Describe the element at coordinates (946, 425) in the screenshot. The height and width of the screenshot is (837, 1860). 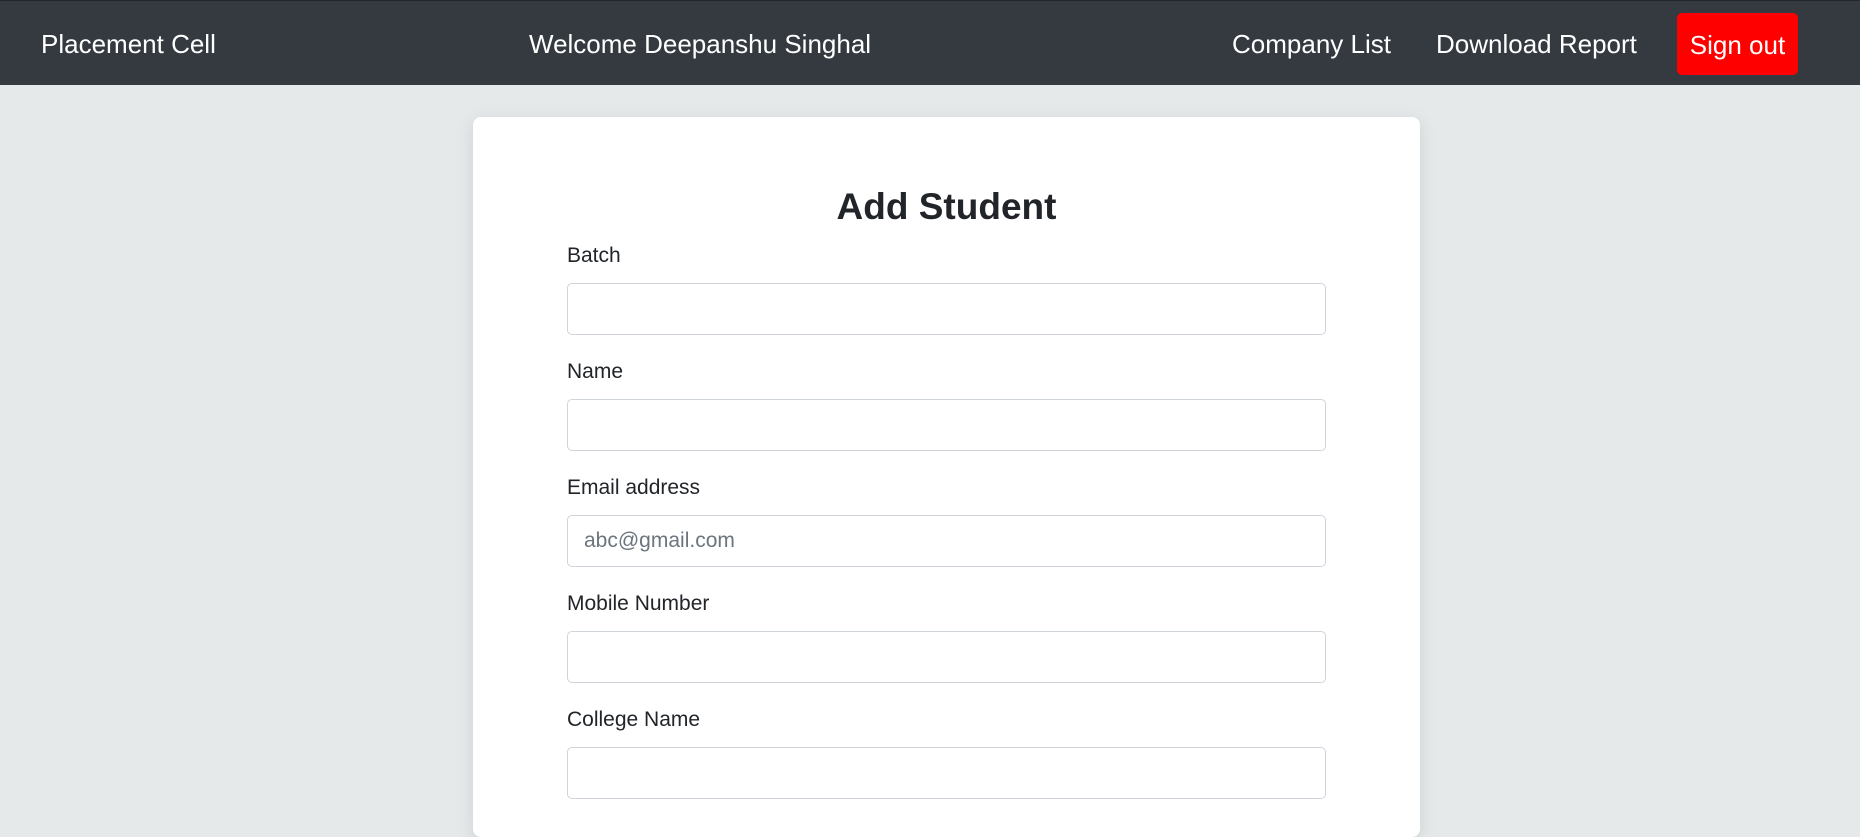
I see `name-input` at that location.